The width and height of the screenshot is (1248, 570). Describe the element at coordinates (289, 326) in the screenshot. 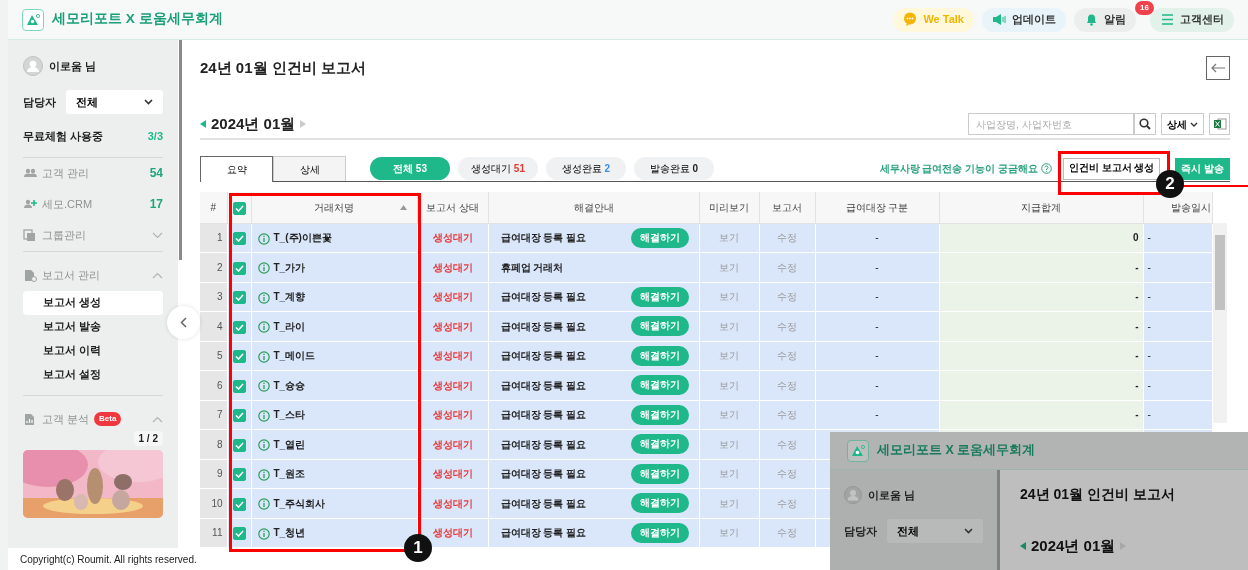

I see `client-name: T_라이` at that location.